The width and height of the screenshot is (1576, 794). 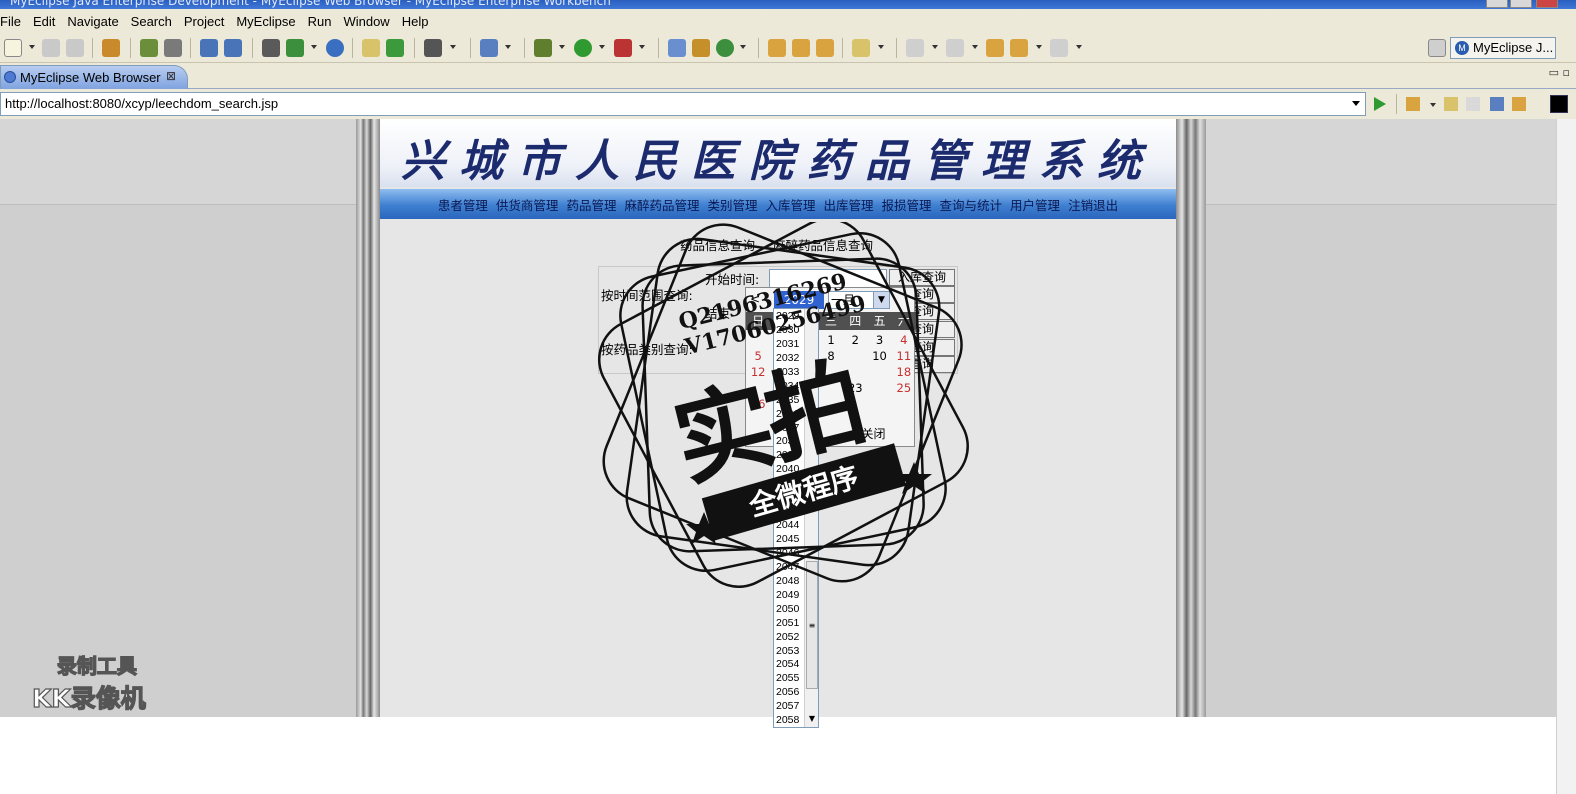 What do you see at coordinates (92, 21) in the screenshot?
I see `menu-navigate: Navigate` at bounding box center [92, 21].